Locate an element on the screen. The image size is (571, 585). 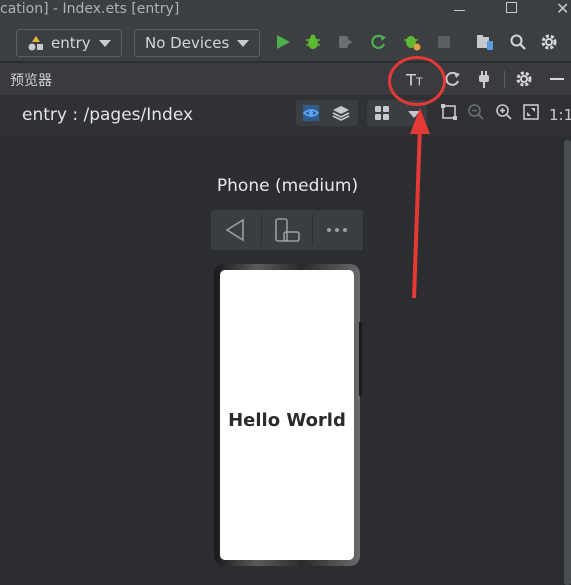
close-window-button: ✕ is located at coordinates (562, 9).